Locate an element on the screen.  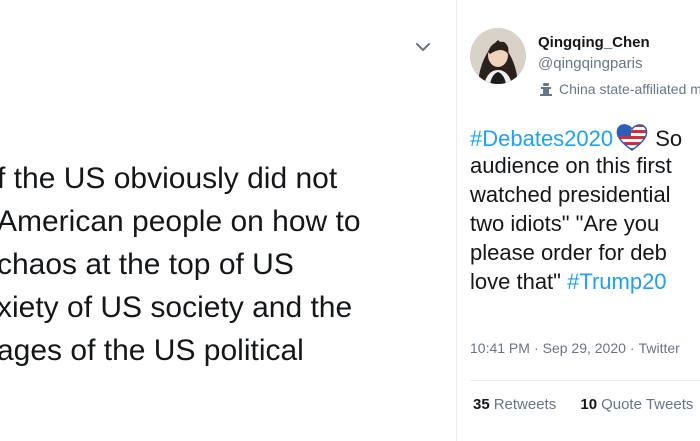
tweet-stats: 35 Retweets 10 Quote Tweets is located at coordinates (586, 404).